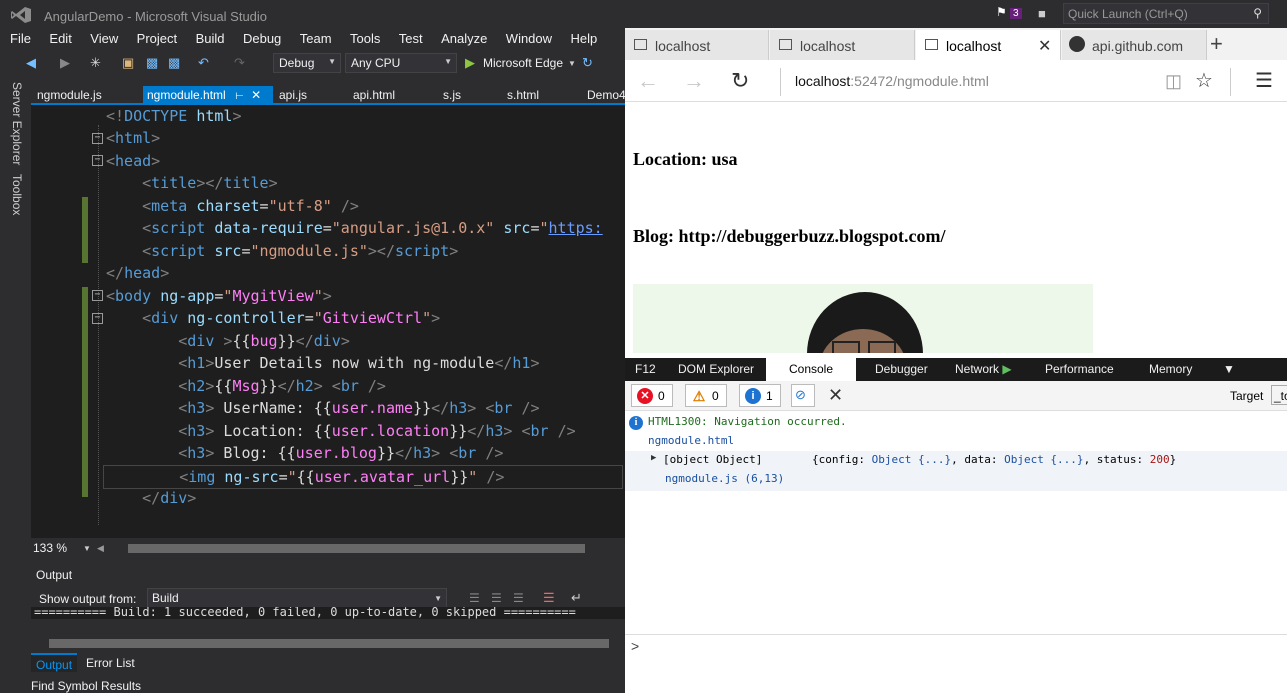  I want to click on find-message-icon: ☰, so click(474, 598).